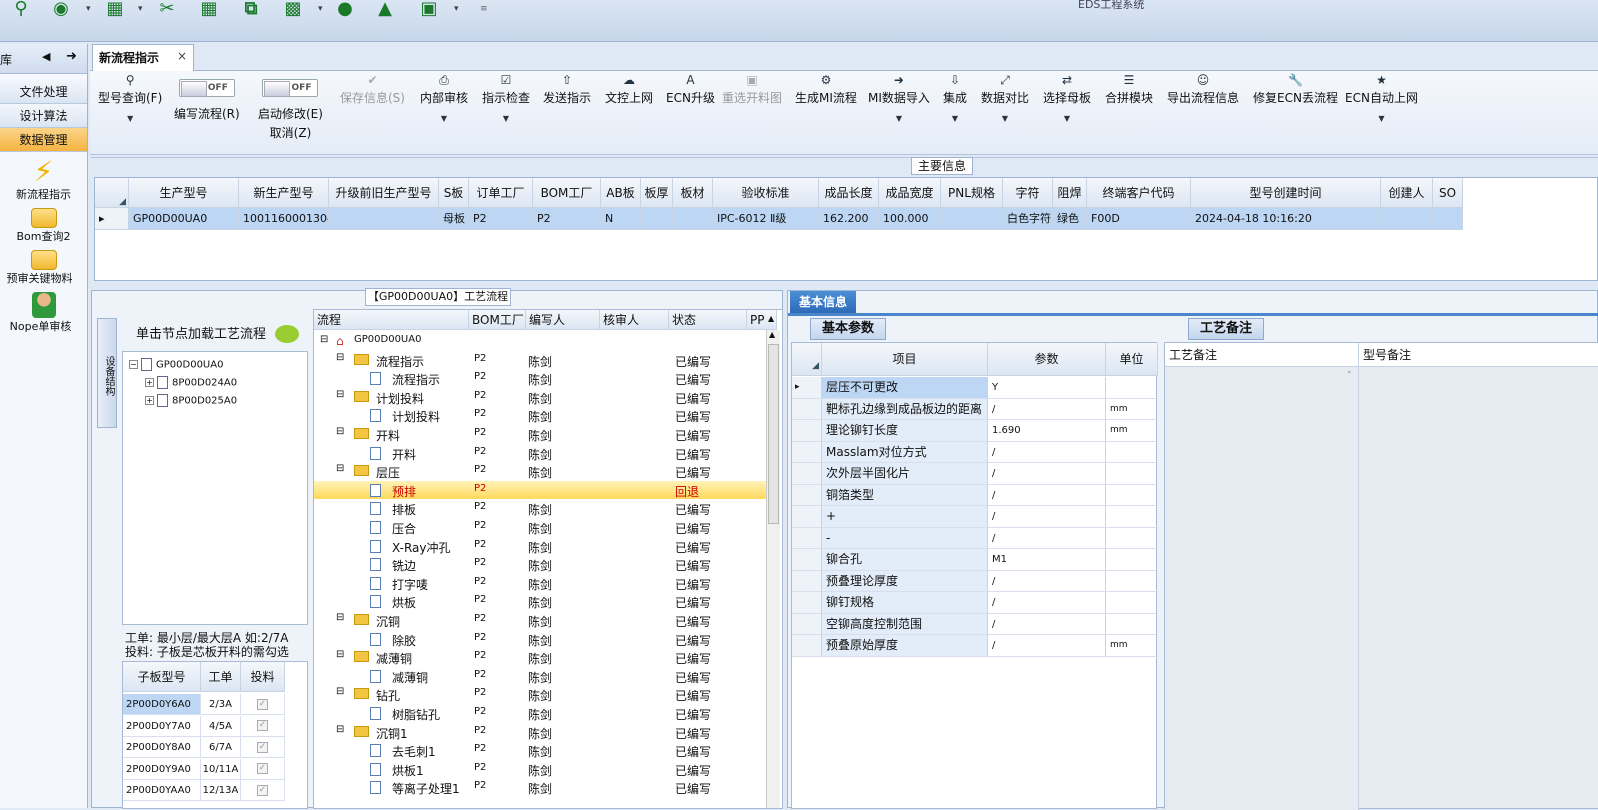 The height and width of the screenshot is (810, 1598). What do you see at coordinates (484, 9) in the screenshot?
I see `customize-icon: ≡` at bounding box center [484, 9].